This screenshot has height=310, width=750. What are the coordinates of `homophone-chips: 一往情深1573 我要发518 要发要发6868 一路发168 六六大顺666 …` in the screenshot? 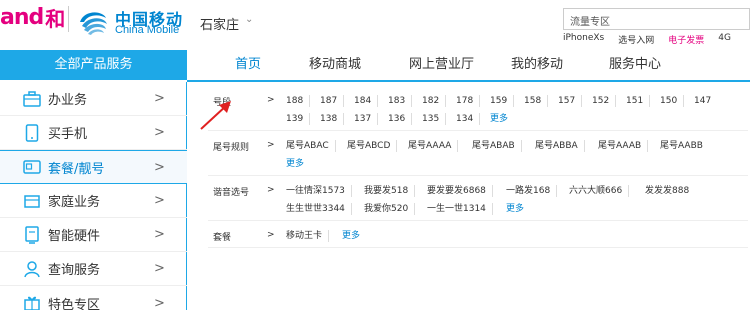 It's located at (510, 200).